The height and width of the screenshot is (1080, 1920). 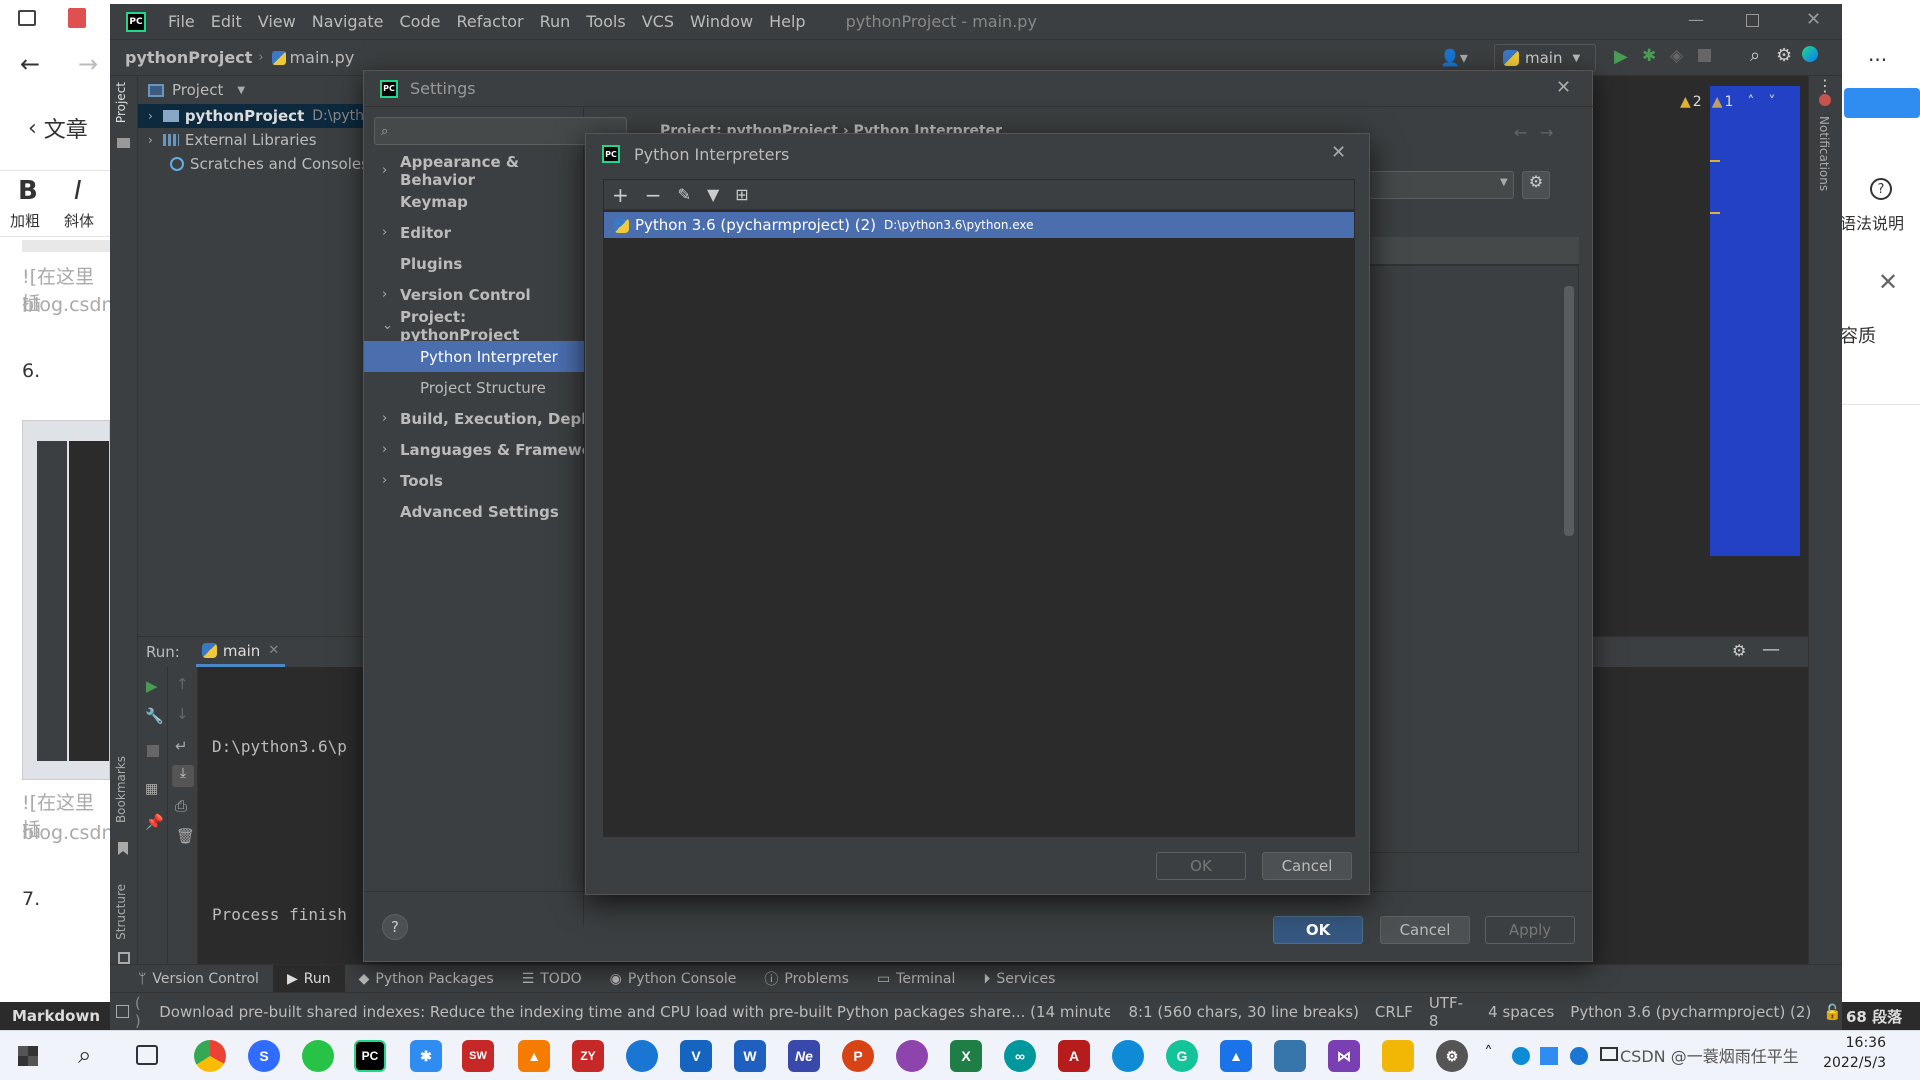 I want to click on filter-icon: ▼, so click(x=713, y=194).